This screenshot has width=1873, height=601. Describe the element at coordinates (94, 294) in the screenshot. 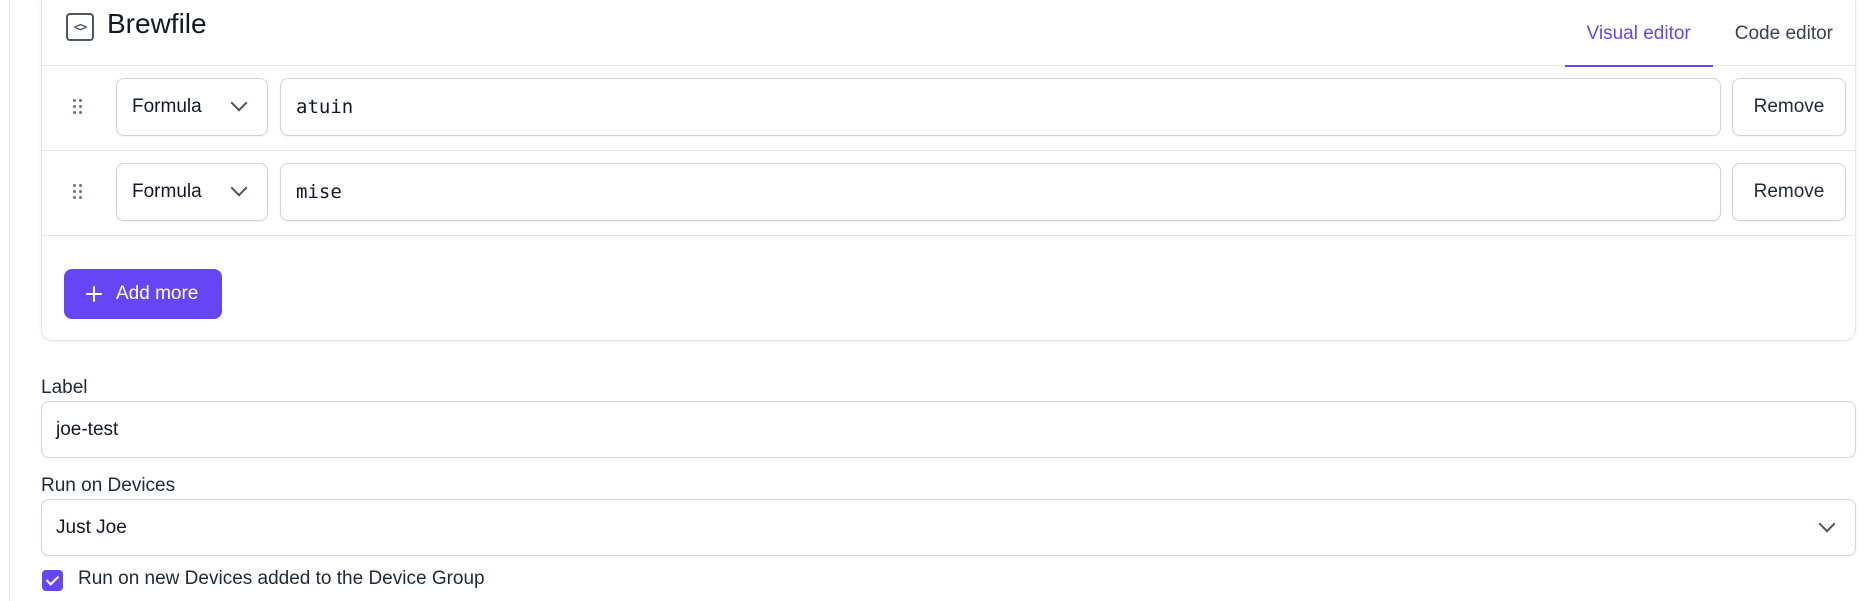

I see `plus-icon` at that location.